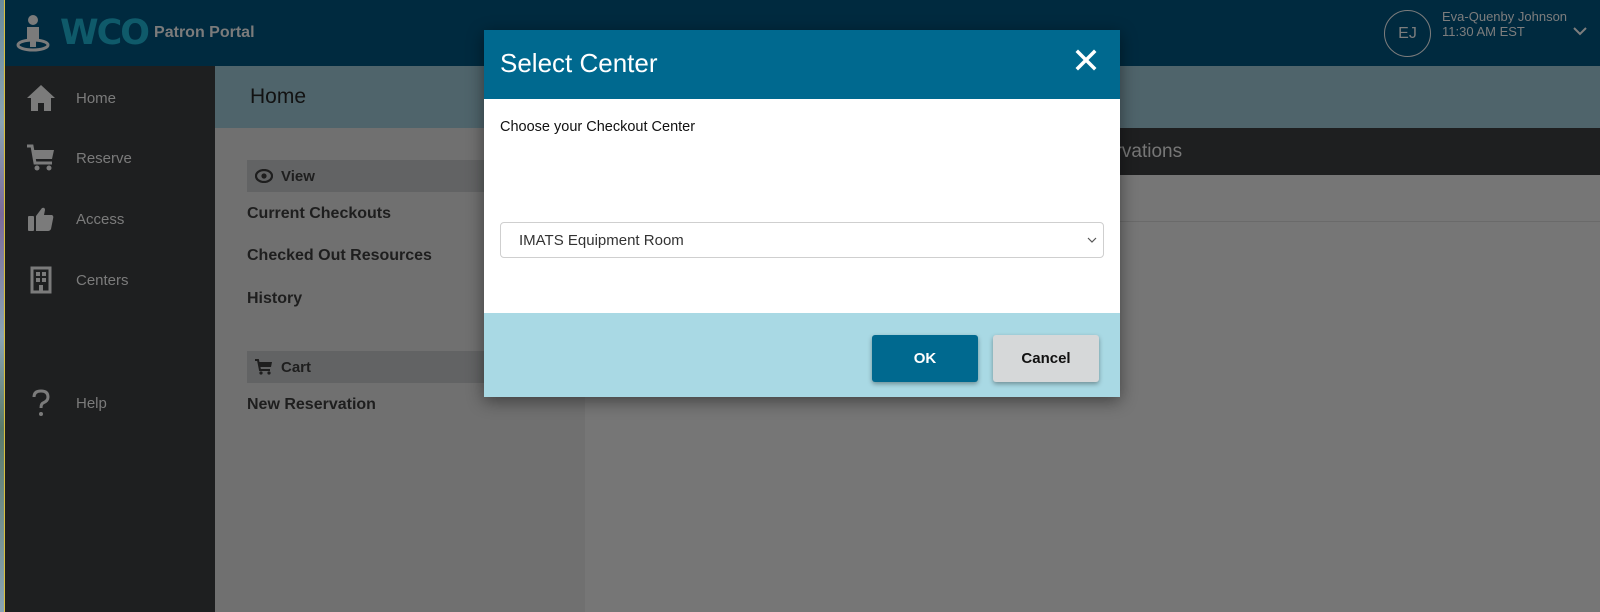  What do you see at coordinates (110, 339) in the screenshot?
I see `sidebar: Home Reserve Access Centers Help` at bounding box center [110, 339].